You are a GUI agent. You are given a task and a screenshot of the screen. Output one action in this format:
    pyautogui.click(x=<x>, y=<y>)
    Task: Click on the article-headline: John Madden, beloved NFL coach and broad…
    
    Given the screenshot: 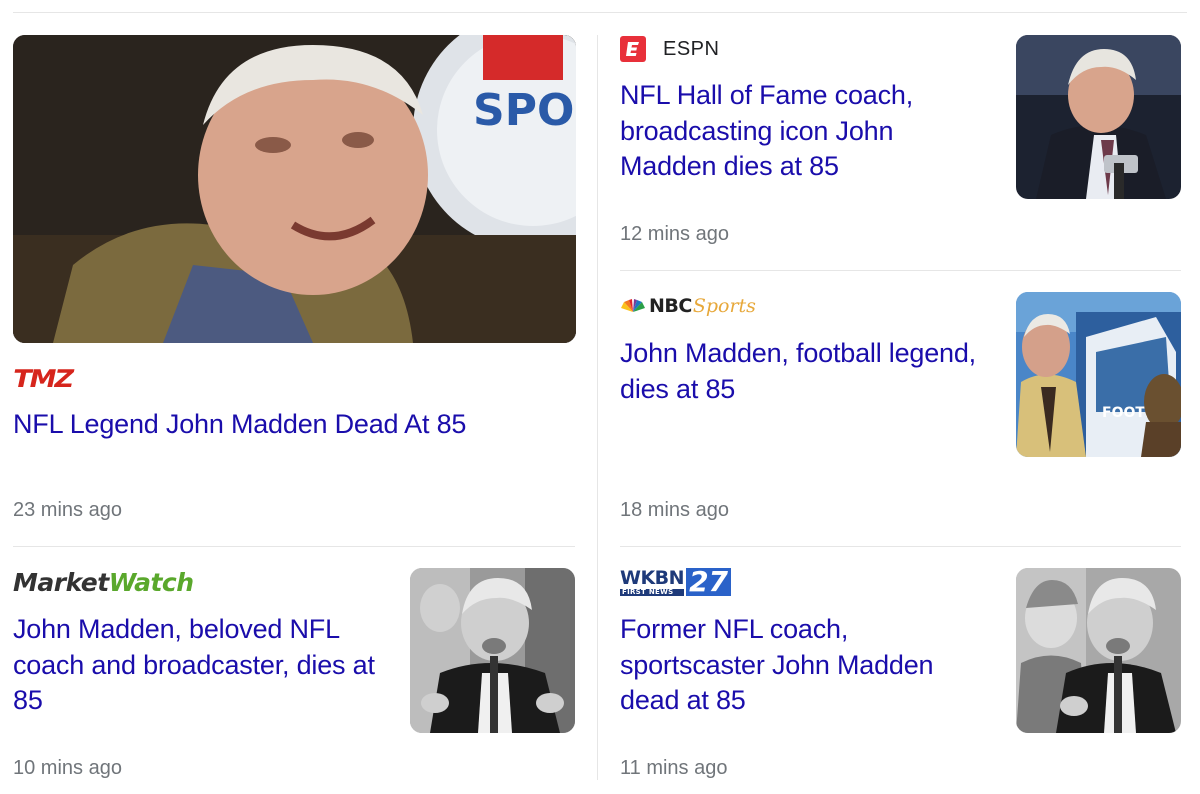 What is the action you would take?
    pyautogui.click(x=199, y=665)
    